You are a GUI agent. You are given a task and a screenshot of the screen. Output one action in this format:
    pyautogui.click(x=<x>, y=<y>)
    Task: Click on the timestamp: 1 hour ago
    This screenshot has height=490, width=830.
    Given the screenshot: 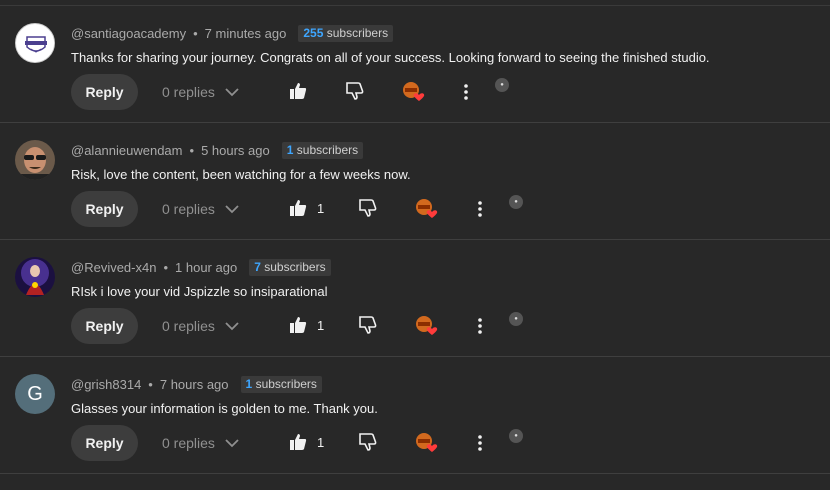 What is the action you would take?
    pyautogui.click(x=206, y=267)
    